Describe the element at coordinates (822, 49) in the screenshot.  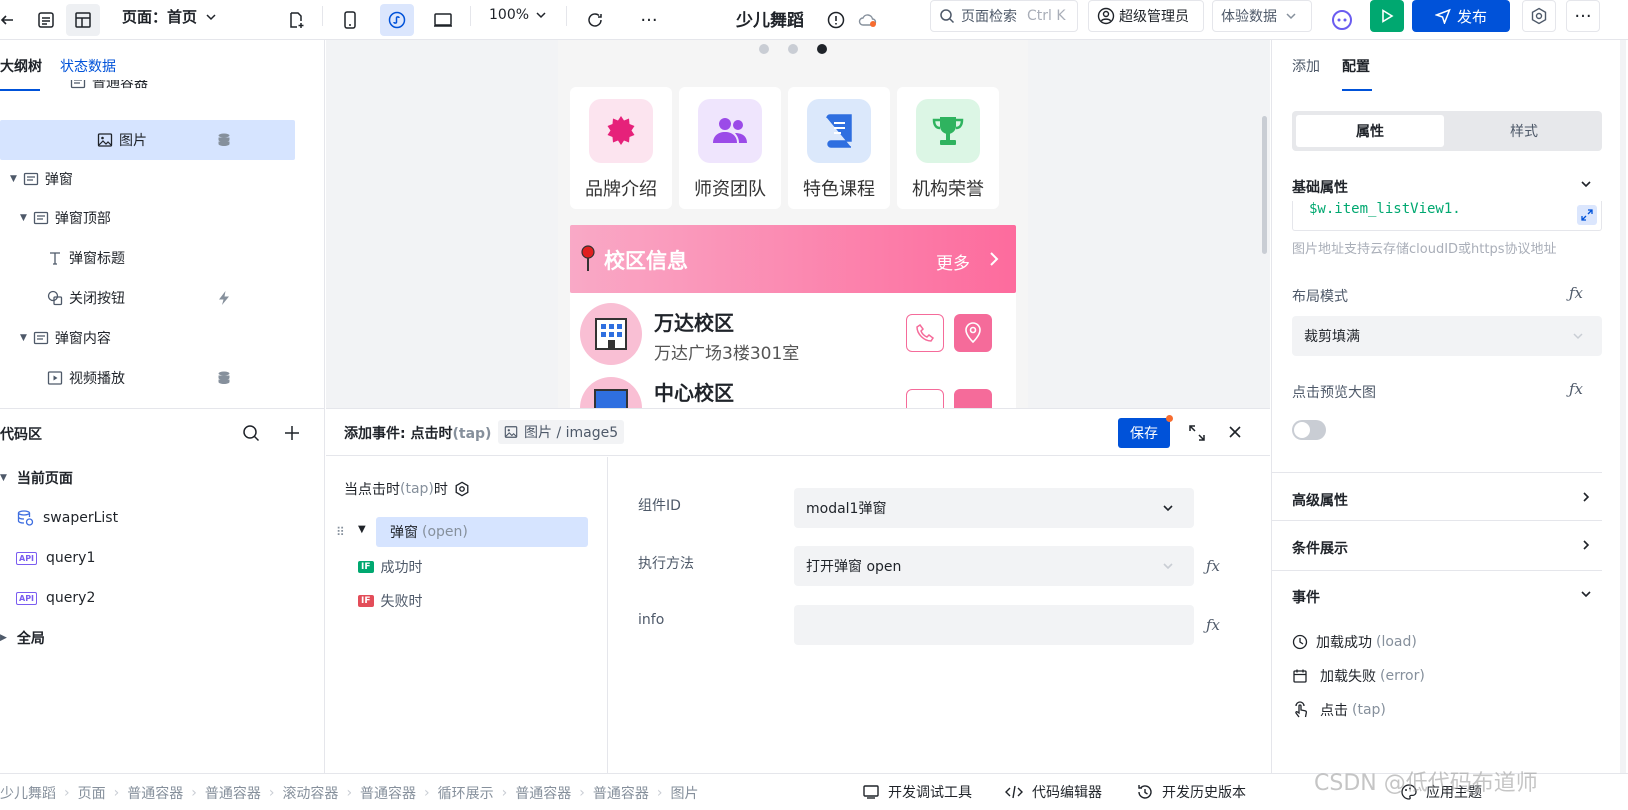
I see `carousel-dot-active` at that location.